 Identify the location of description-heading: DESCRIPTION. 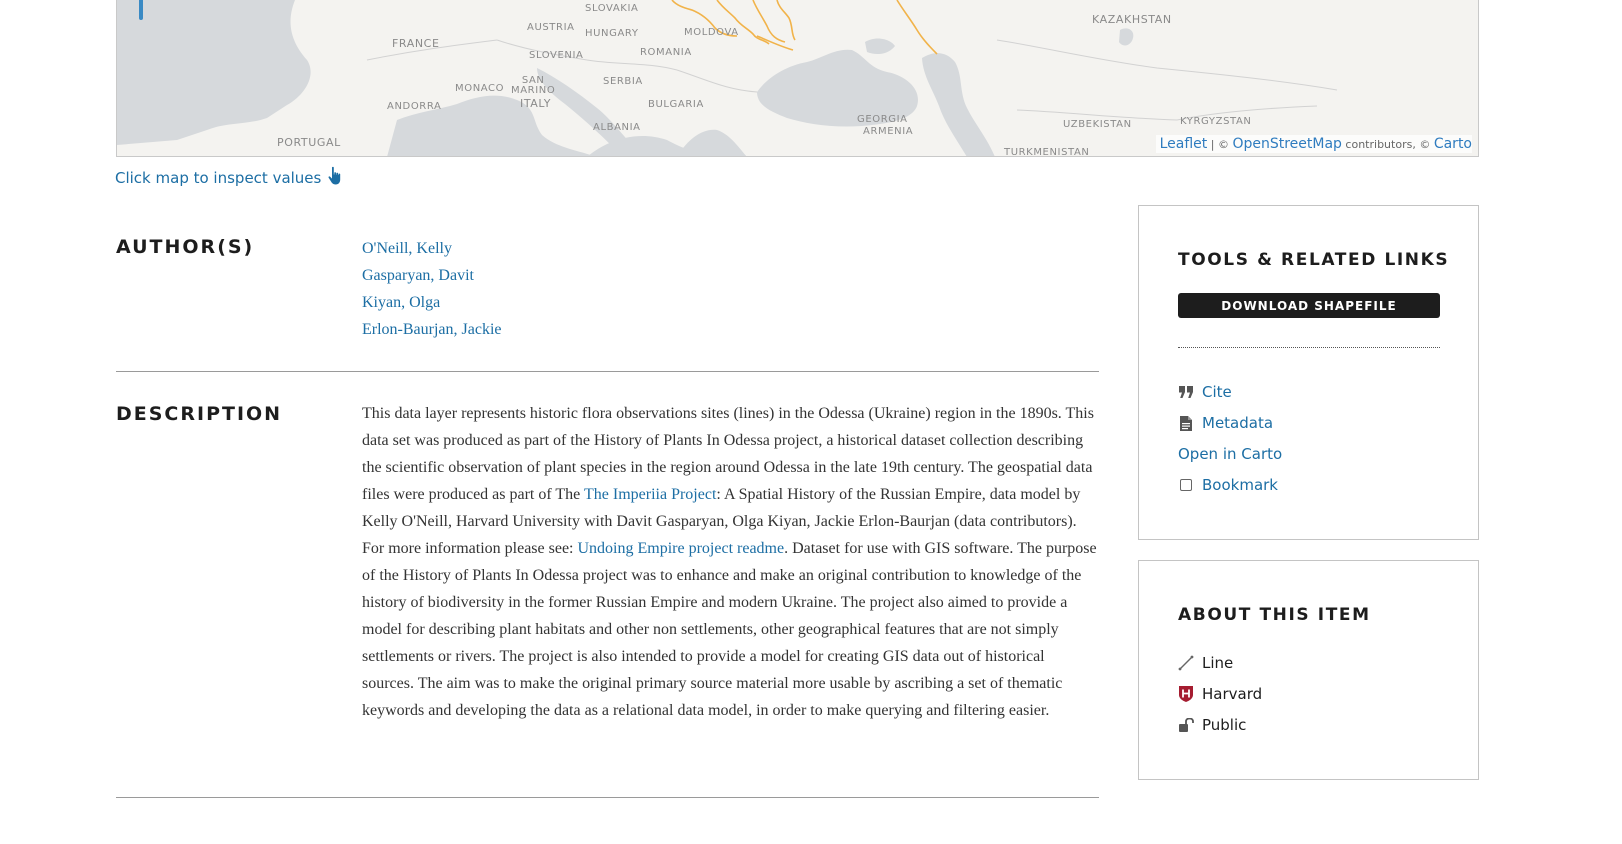
(199, 414).